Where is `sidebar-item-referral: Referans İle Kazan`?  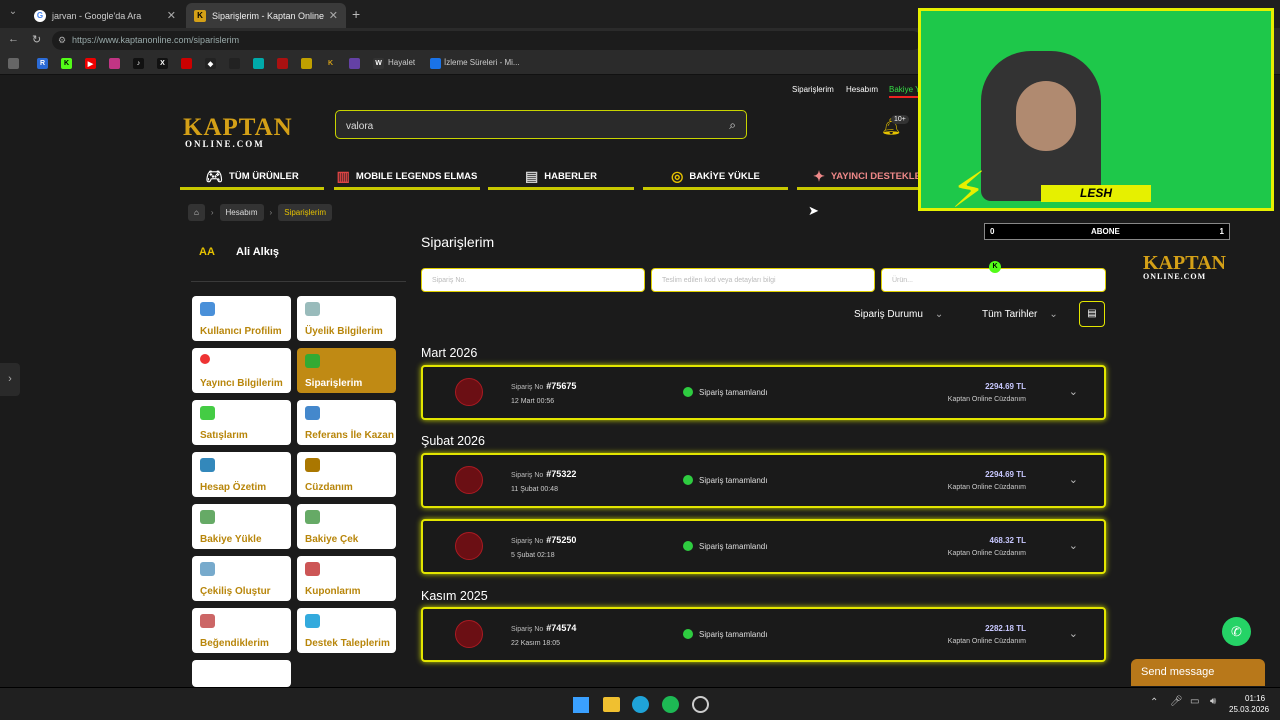
sidebar-item-referral: Referans İle Kazan is located at coordinates (346, 422).